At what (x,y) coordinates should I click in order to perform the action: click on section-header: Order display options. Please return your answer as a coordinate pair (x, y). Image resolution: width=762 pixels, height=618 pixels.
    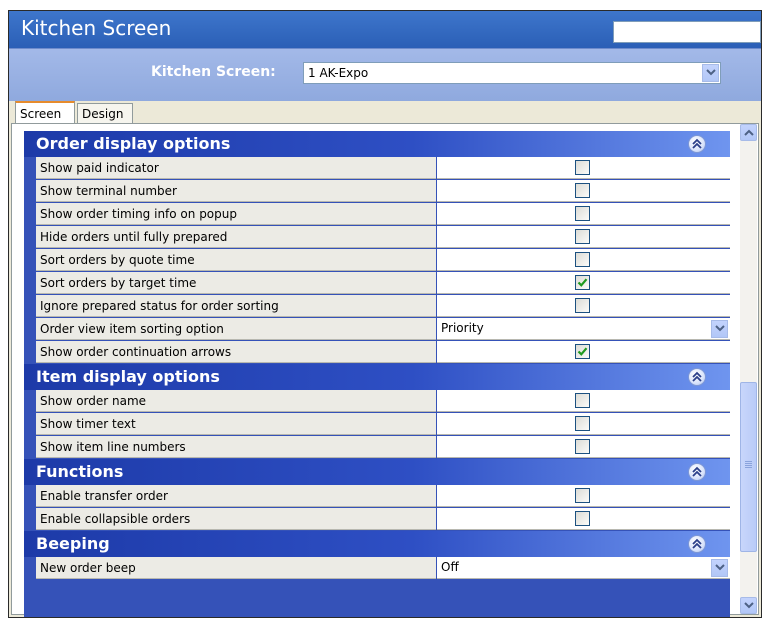
    Looking at the image, I should click on (377, 144).